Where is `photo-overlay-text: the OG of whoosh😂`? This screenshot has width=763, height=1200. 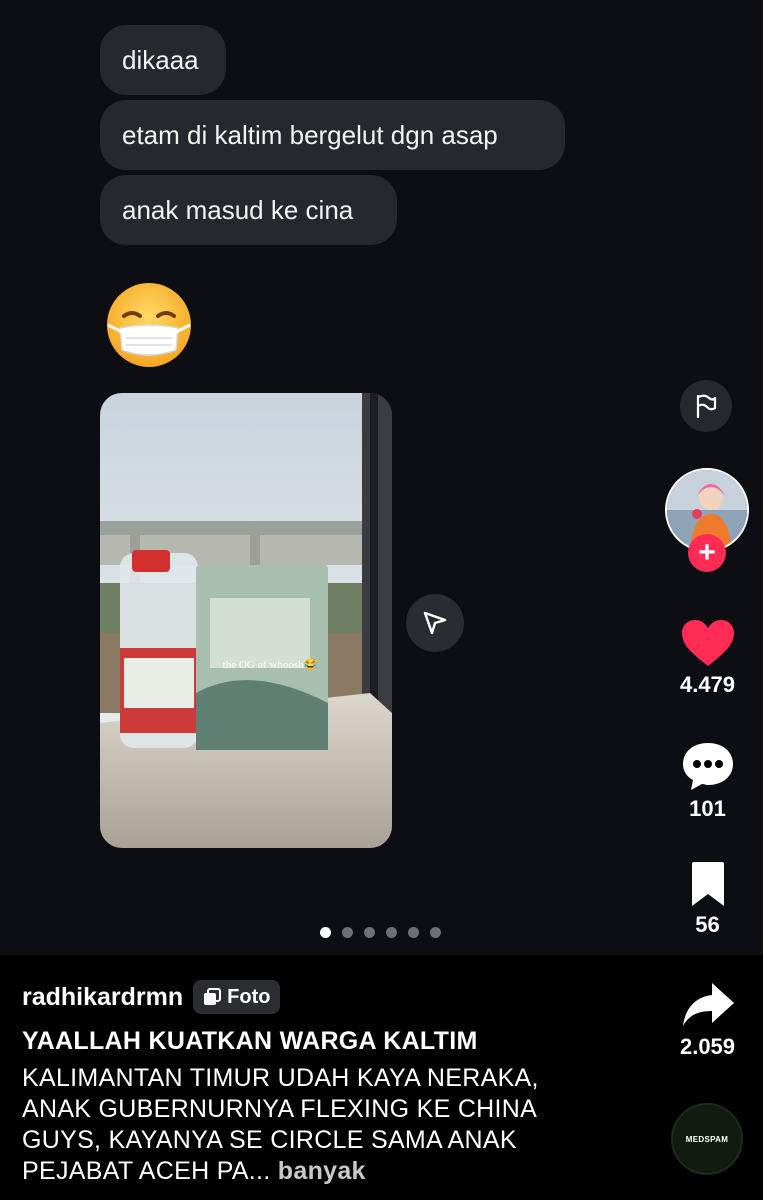 photo-overlay-text: the OG of whoosh😂 is located at coordinates (270, 664).